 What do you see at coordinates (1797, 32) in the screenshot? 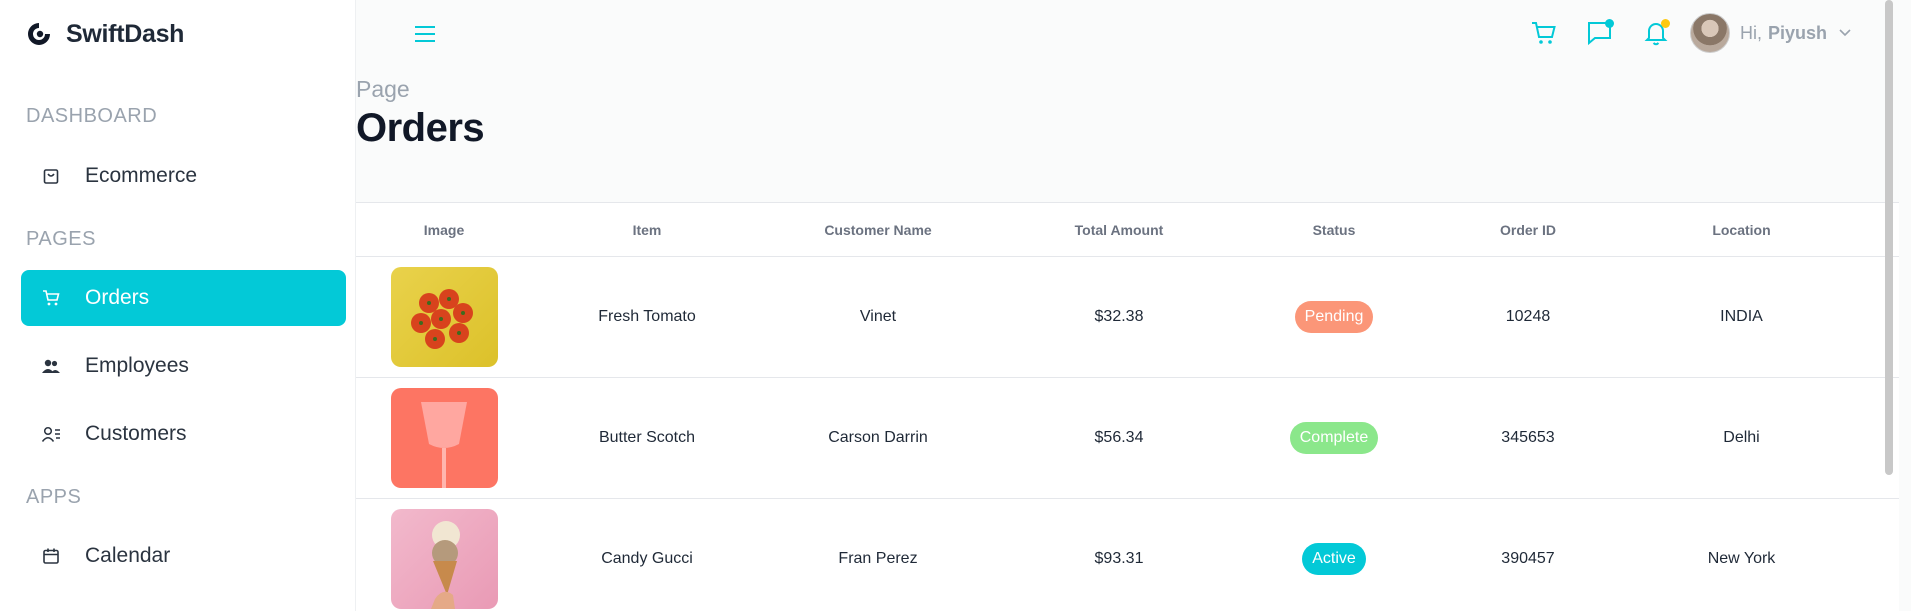
I see `user-name: Piyush` at bounding box center [1797, 32].